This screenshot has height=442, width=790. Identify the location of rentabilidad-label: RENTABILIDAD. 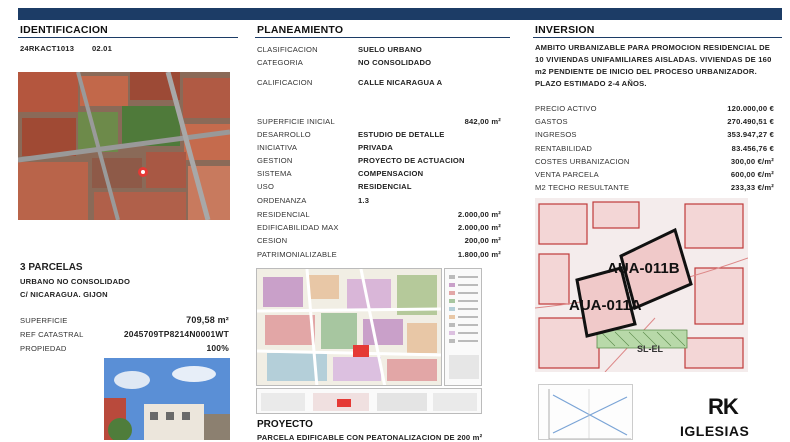
(564, 148).